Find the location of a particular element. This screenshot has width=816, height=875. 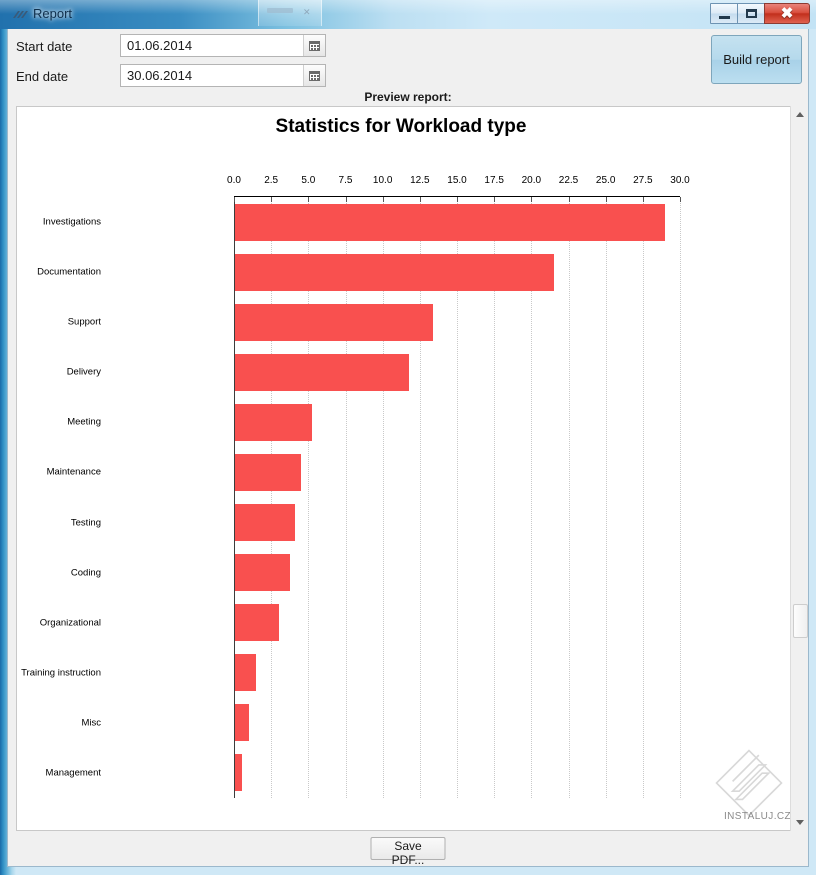

maximize-icon is located at coordinates (751, 13).